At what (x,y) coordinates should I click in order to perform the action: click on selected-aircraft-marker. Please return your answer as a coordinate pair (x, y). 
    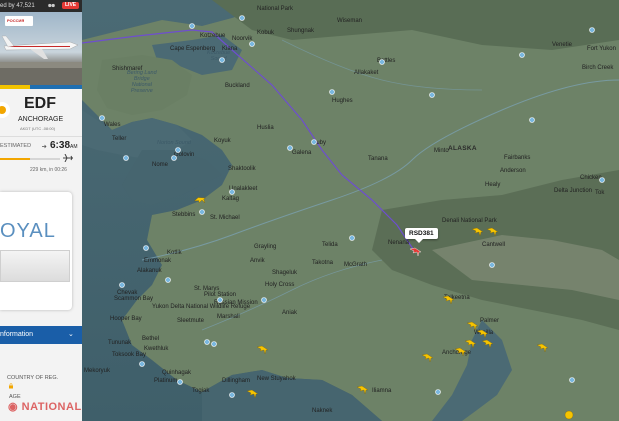
    Looking at the image, I should click on (415, 252).